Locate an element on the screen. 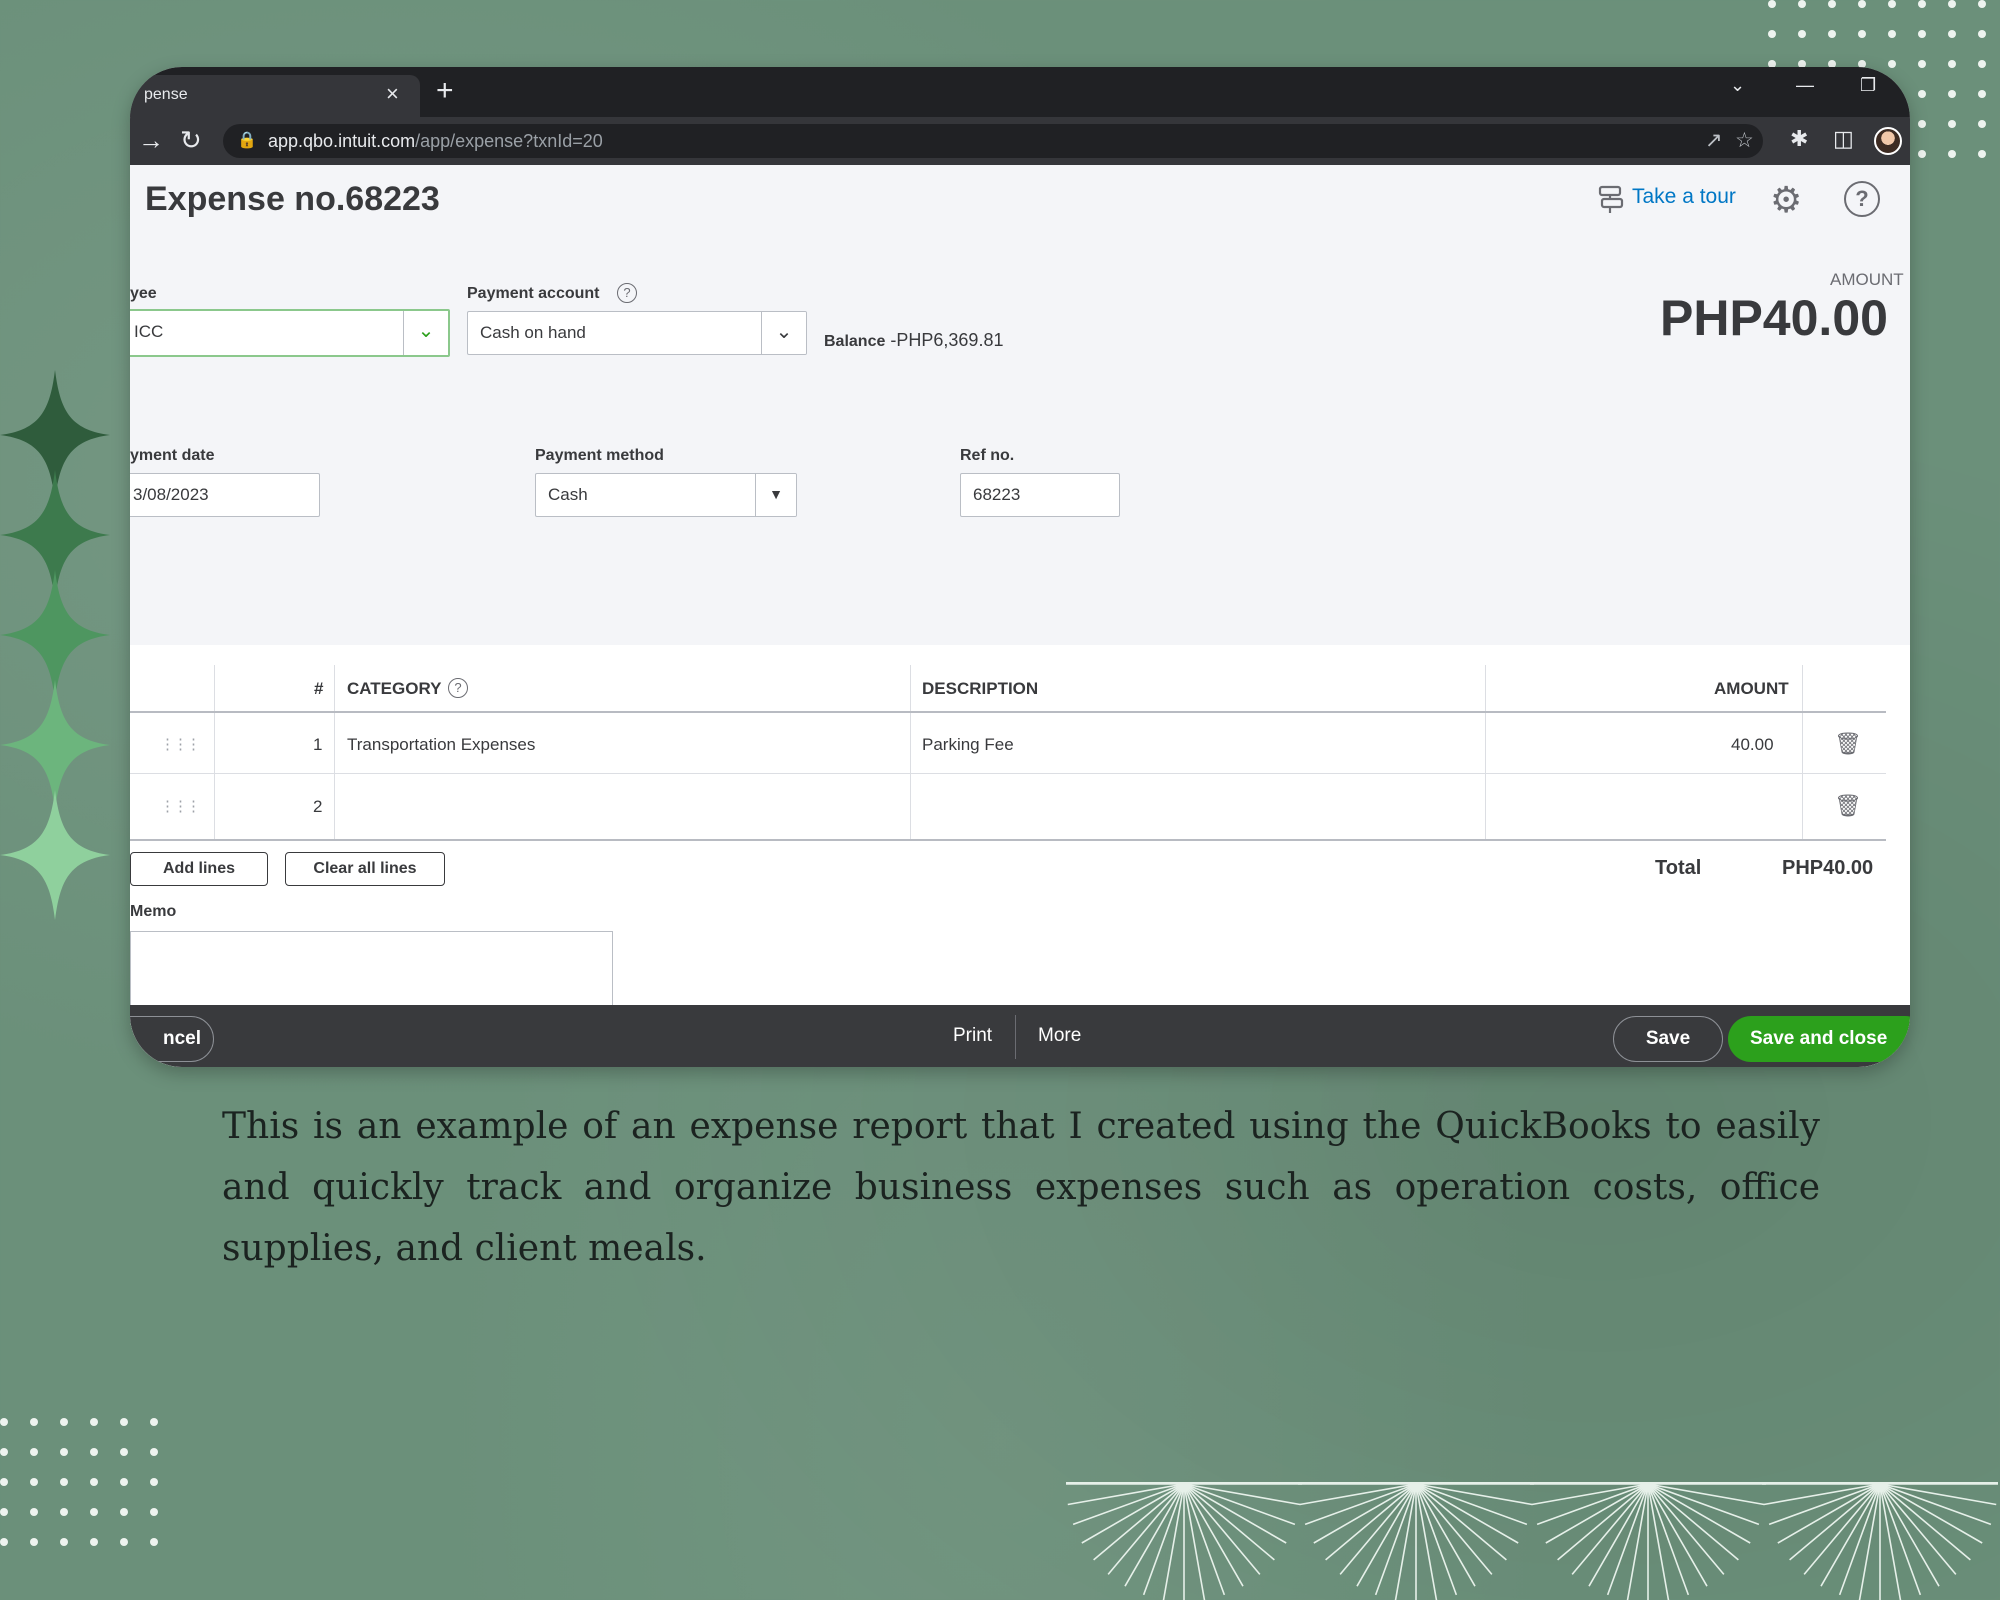 The image size is (2000, 1600). payment-date-value: 3/08/2023 is located at coordinates (171, 494).